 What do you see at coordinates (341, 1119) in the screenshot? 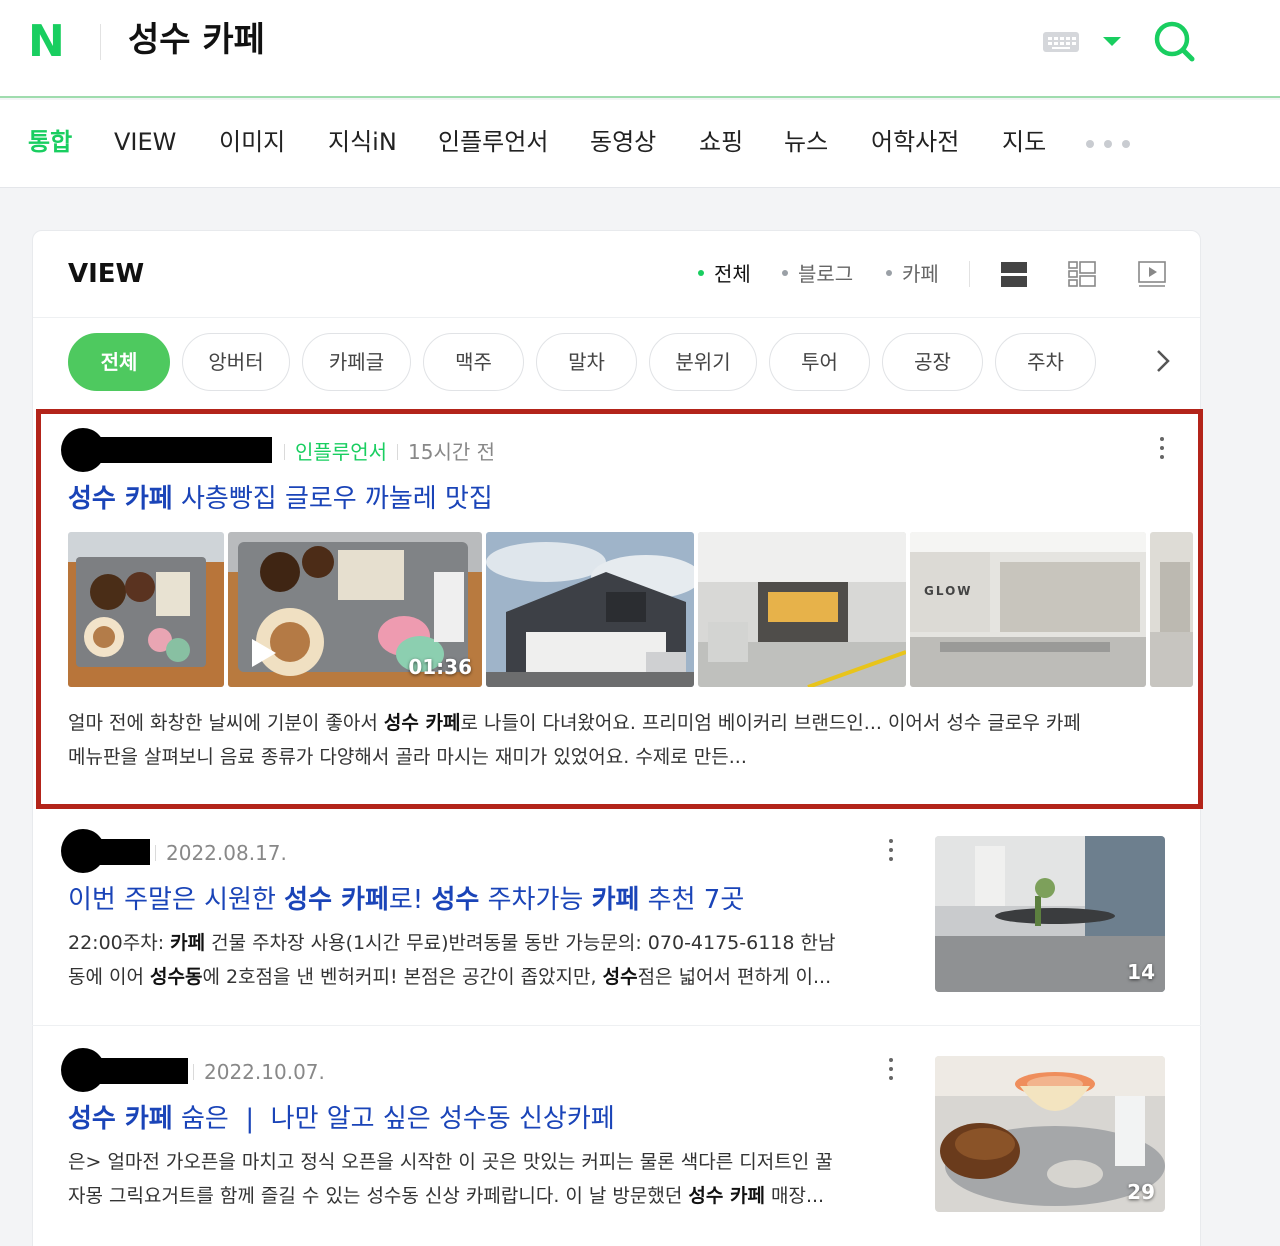
I see `result-title: 성수 카페 숨은 | 나만 알고 싶은 성수동 신상카페` at bounding box center [341, 1119].